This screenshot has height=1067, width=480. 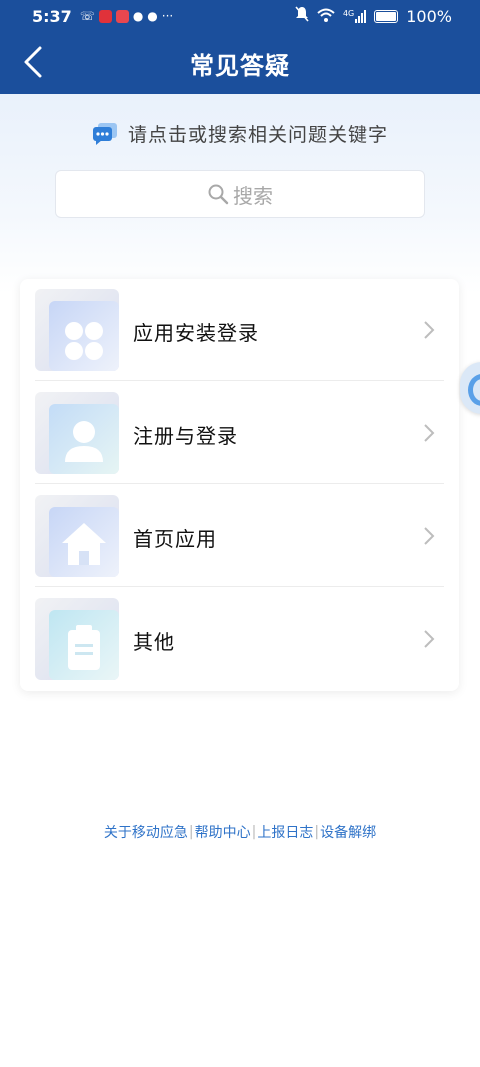 What do you see at coordinates (470, 388) in the screenshot?
I see `floating-assistant-button` at bounding box center [470, 388].